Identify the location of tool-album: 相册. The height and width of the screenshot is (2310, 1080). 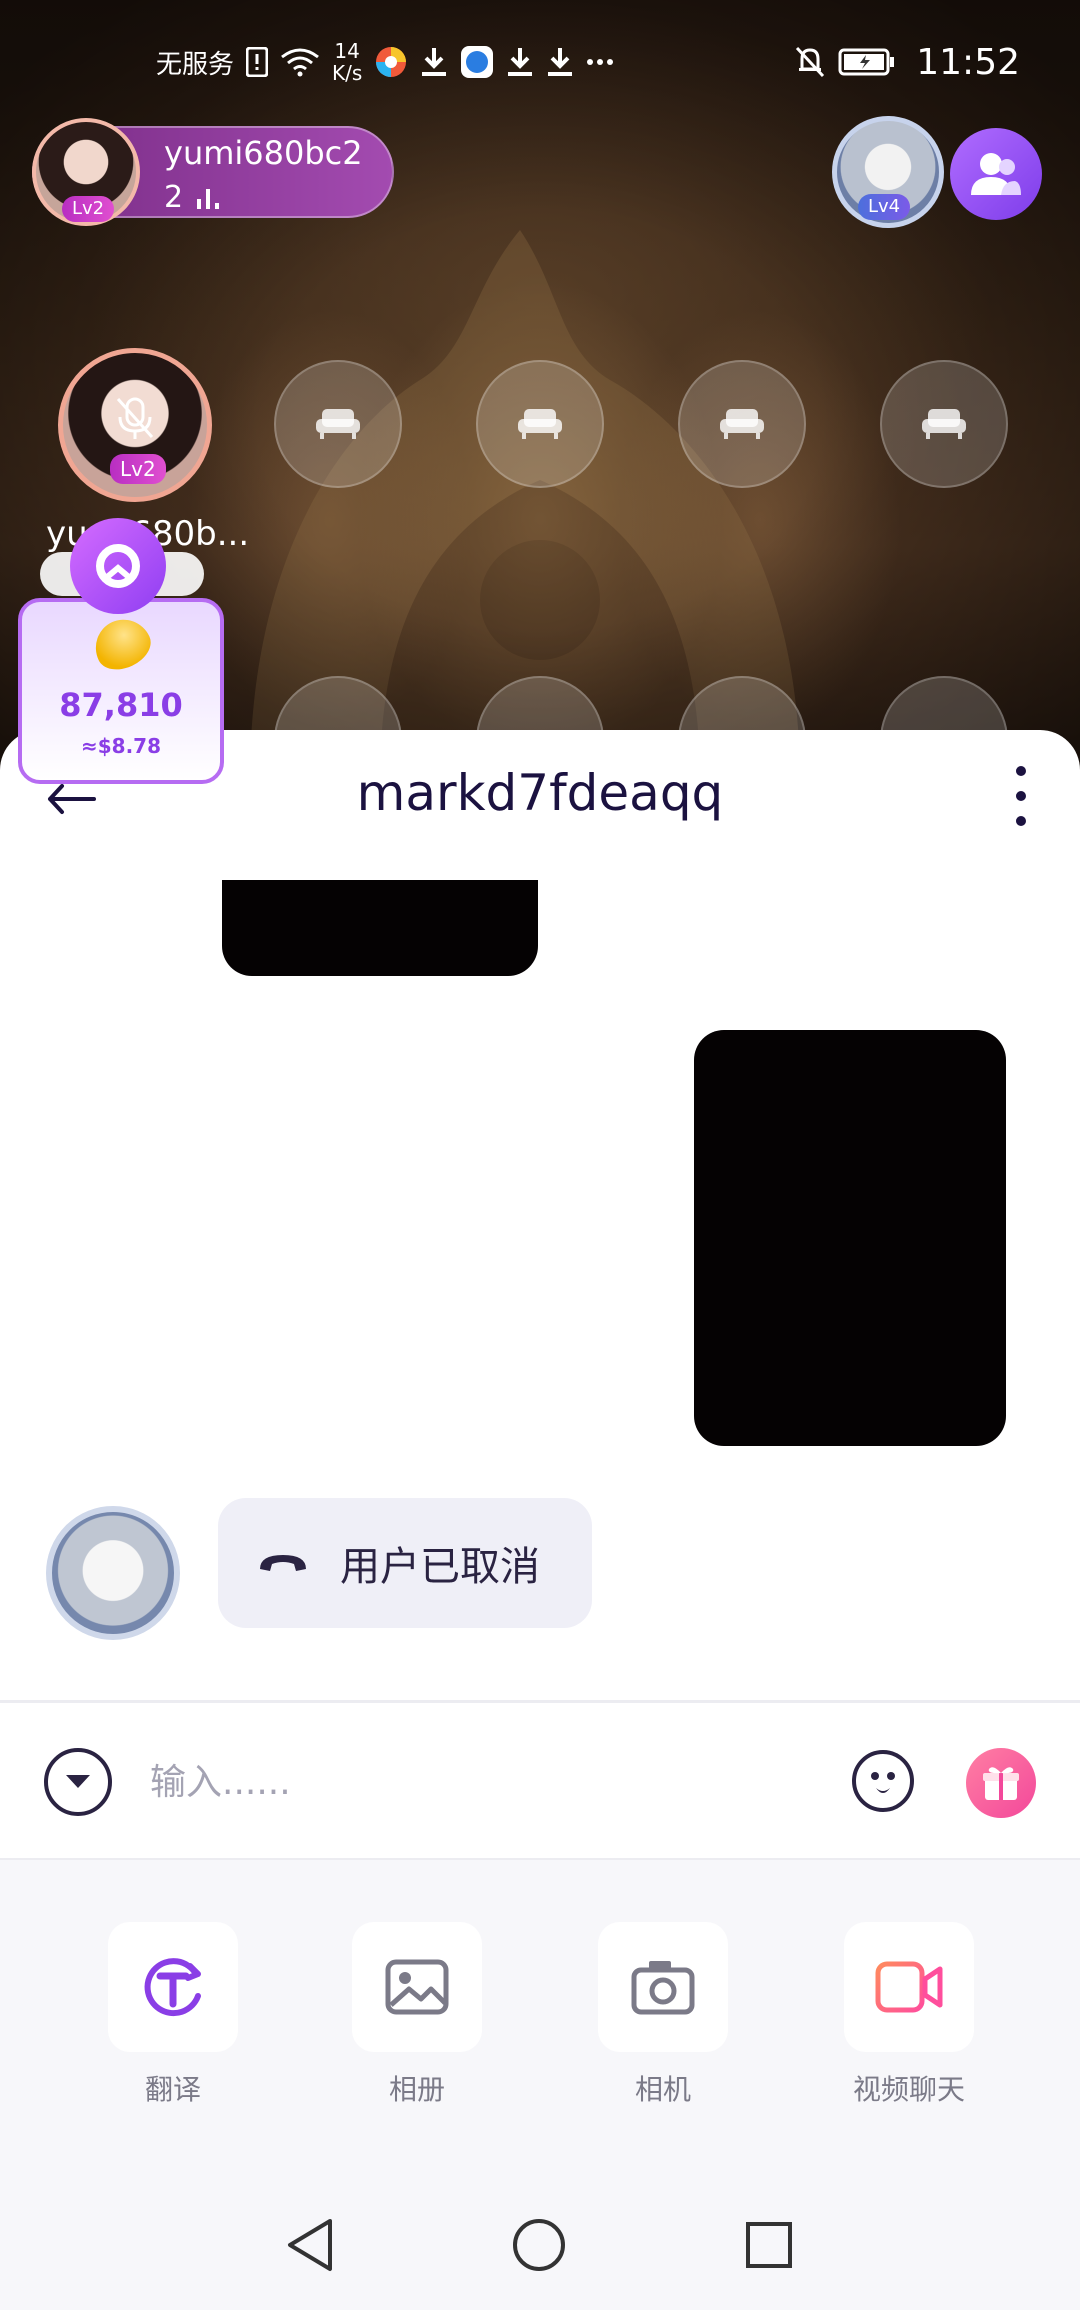
(417, 2015).